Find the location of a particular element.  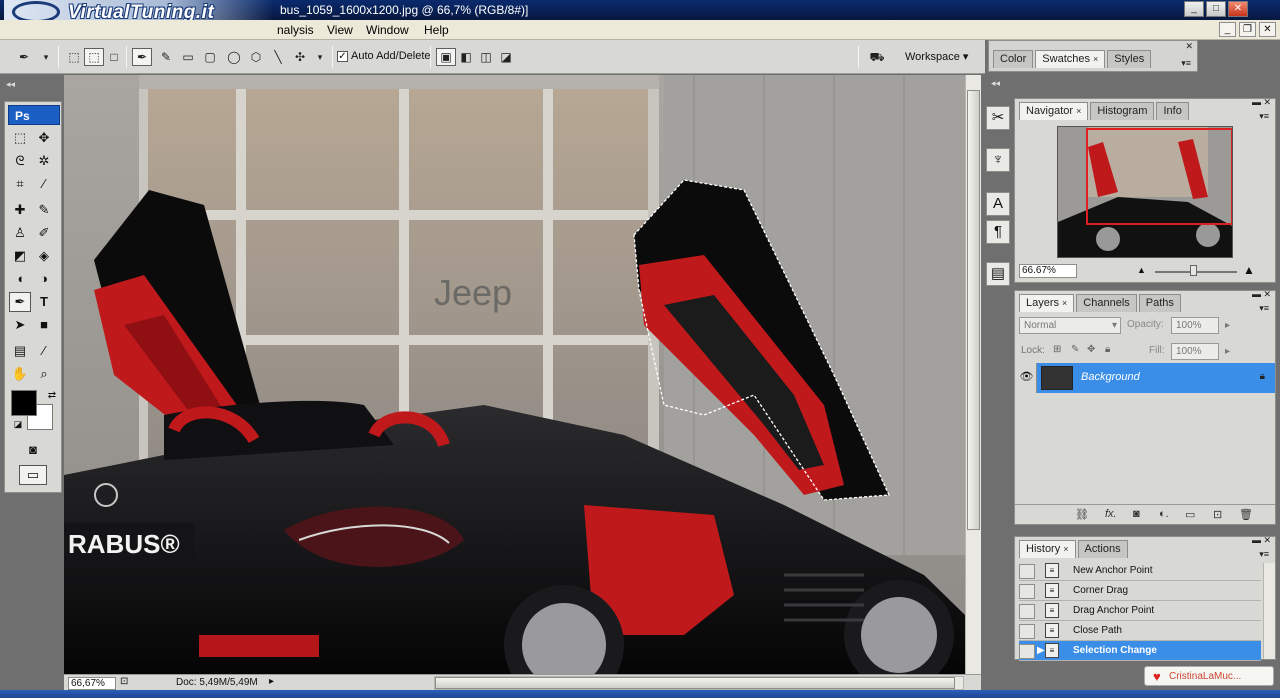

tab-layers: Layers × is located at coordinates (1047, 303).